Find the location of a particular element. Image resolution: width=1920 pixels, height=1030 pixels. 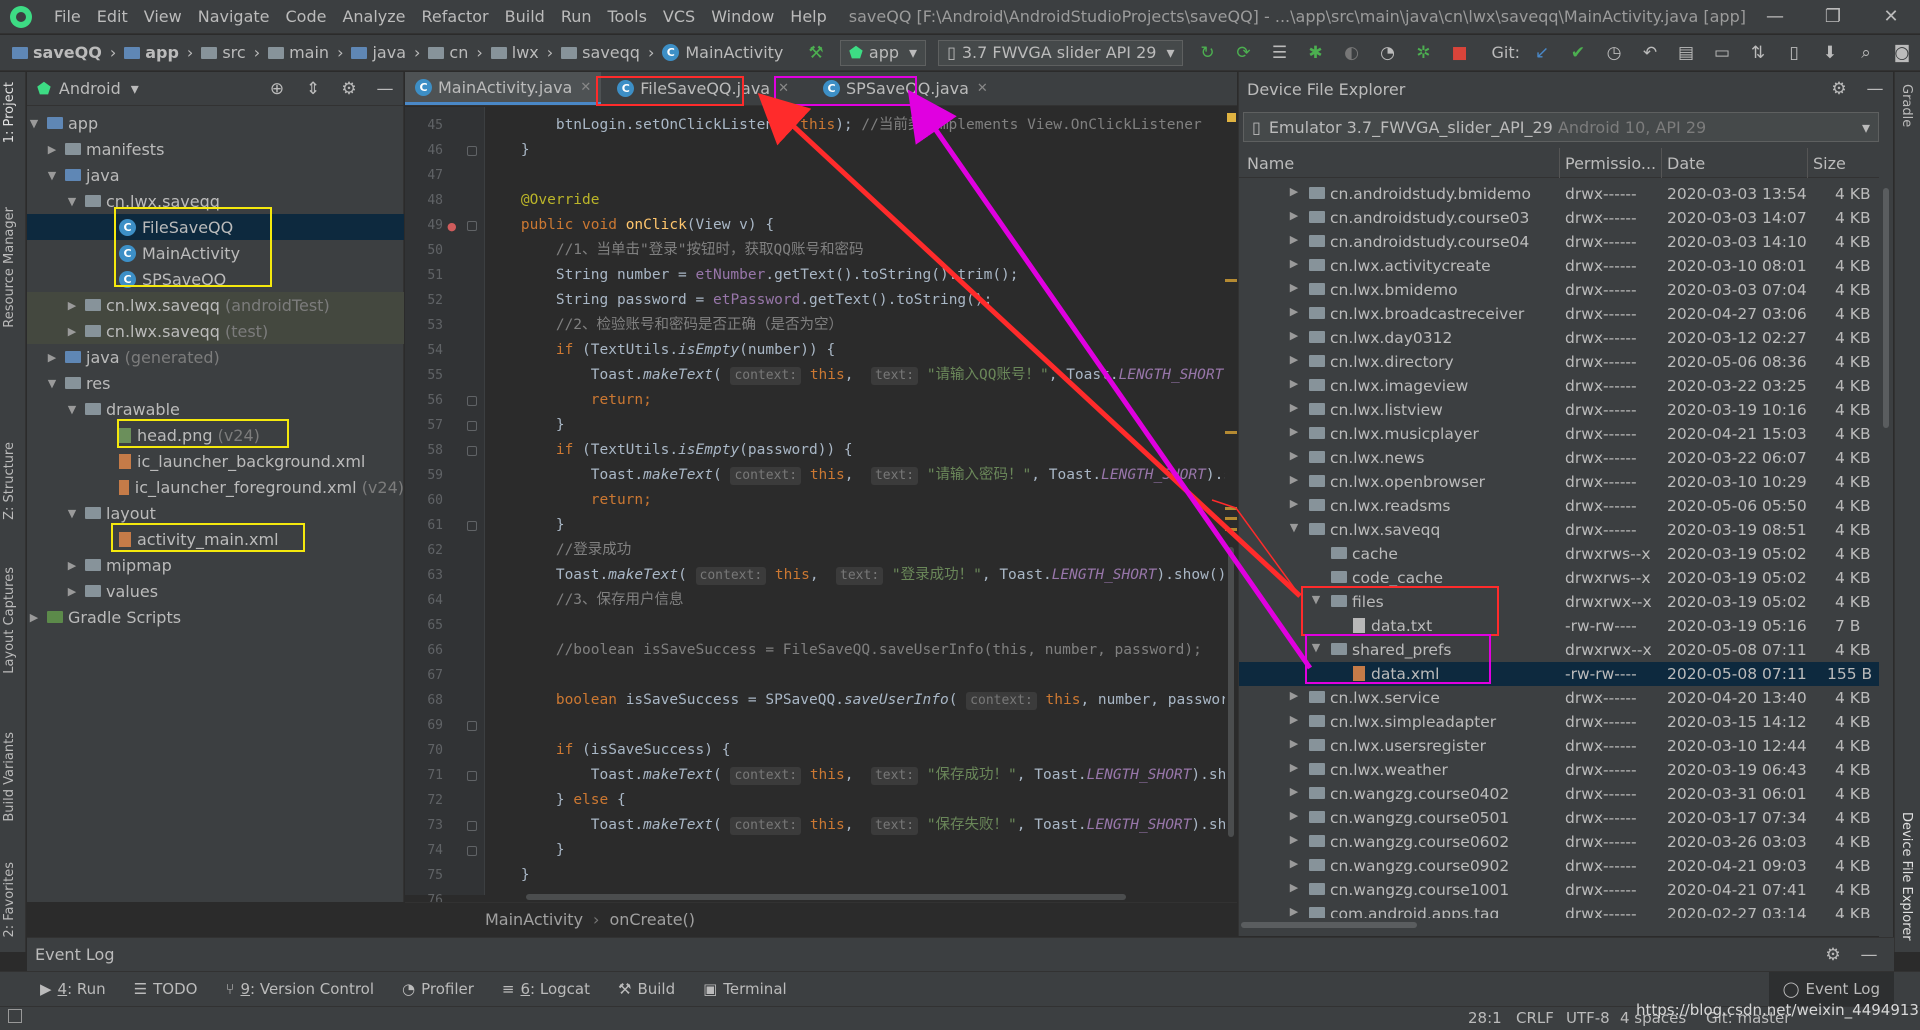

menu-window: Window is located at coordinates (742, 16).